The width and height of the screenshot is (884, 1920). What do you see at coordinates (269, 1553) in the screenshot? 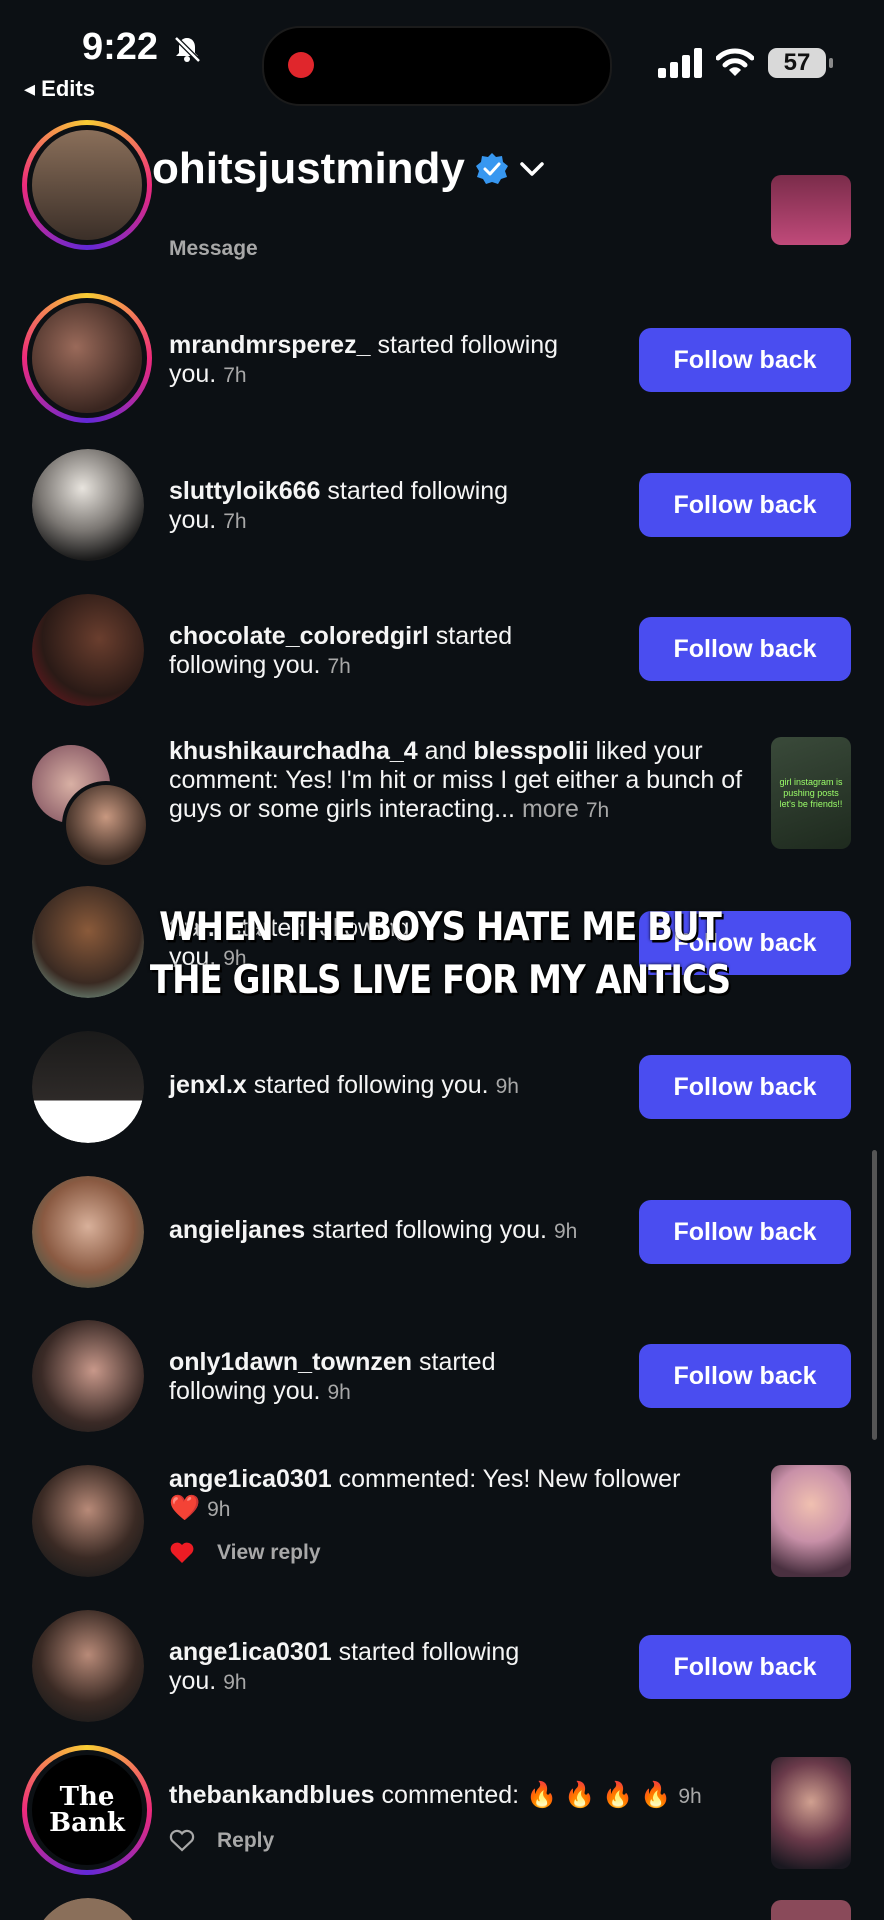
I see `view-reply-link: View reply` at bounding box center [269, 1553].